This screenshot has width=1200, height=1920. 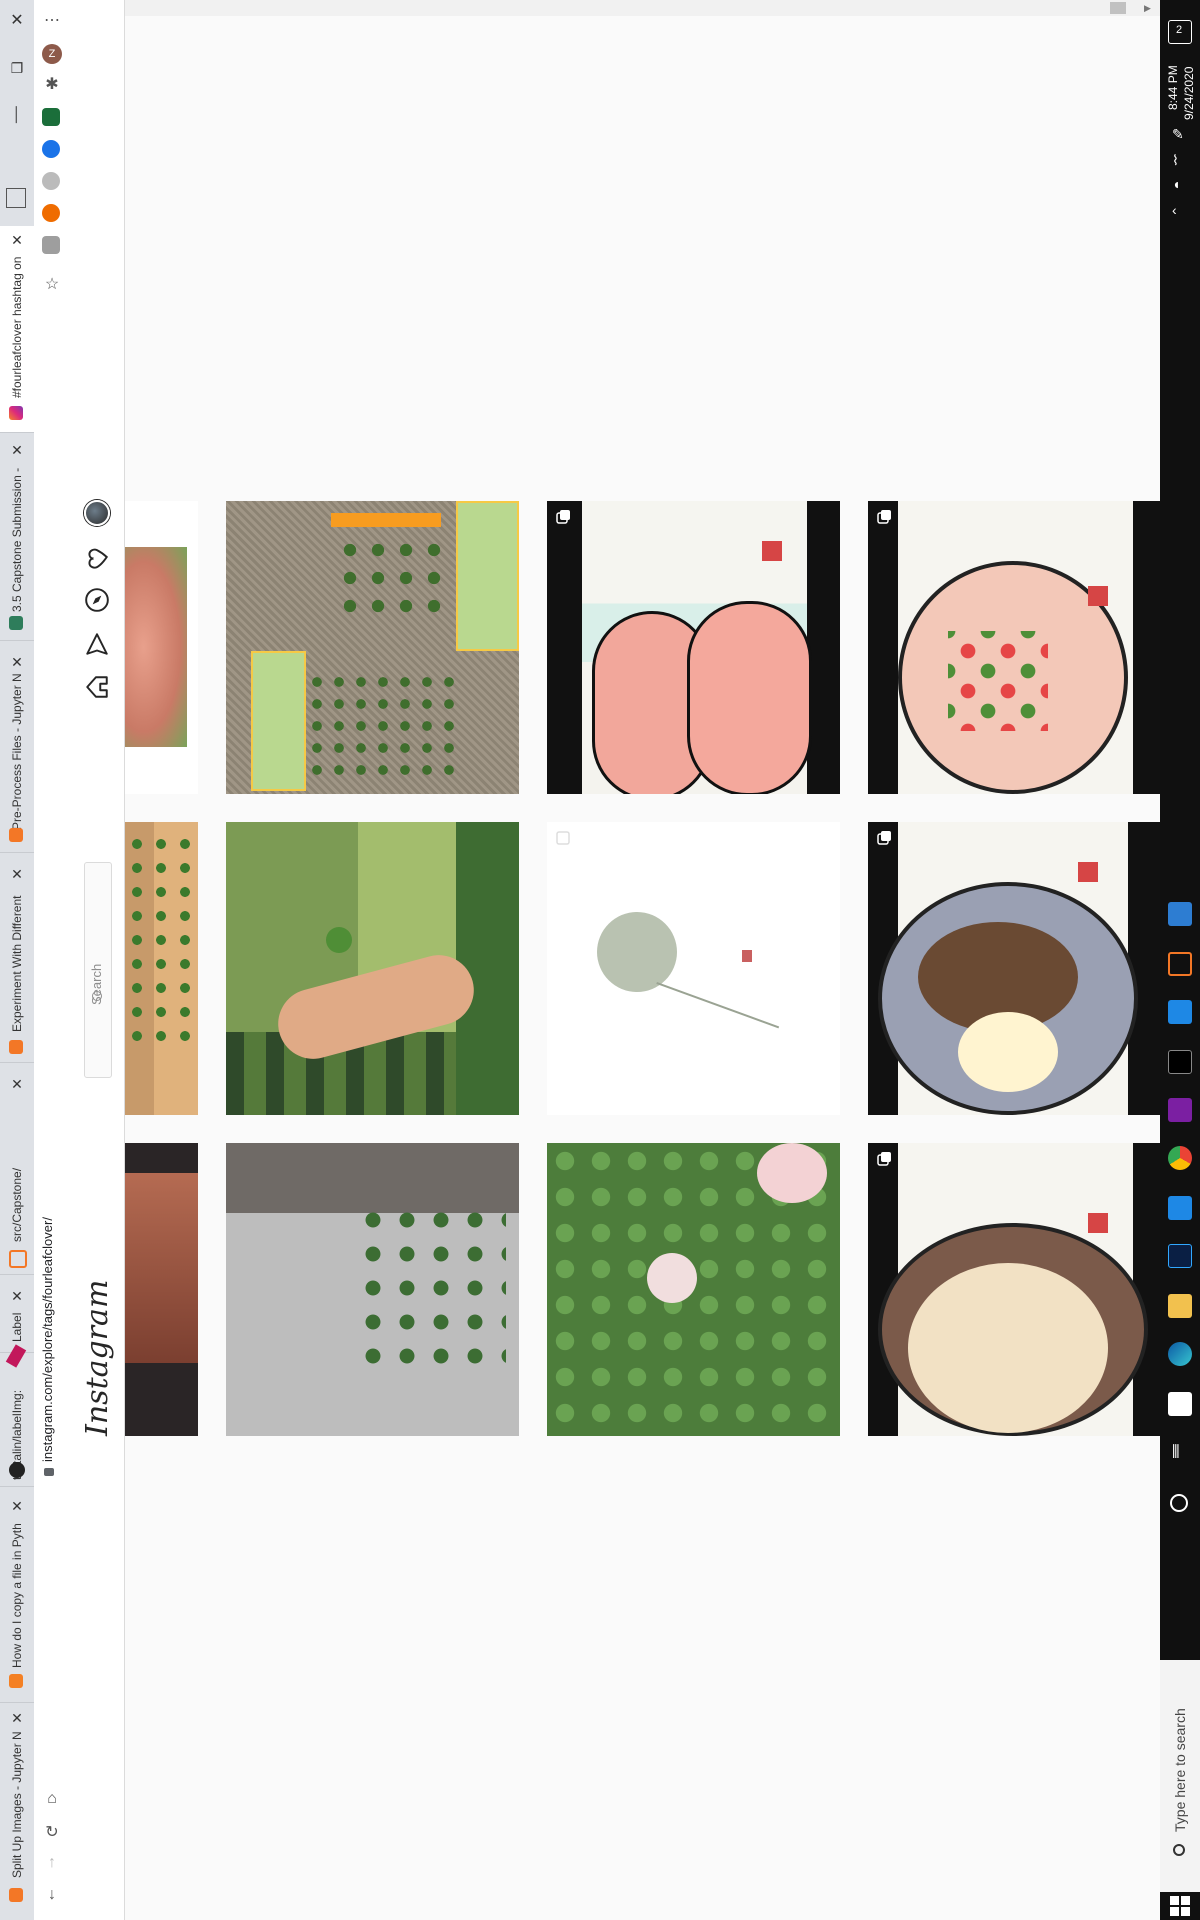 I want to click on tab-search-icon, so click(x=16, y=198).